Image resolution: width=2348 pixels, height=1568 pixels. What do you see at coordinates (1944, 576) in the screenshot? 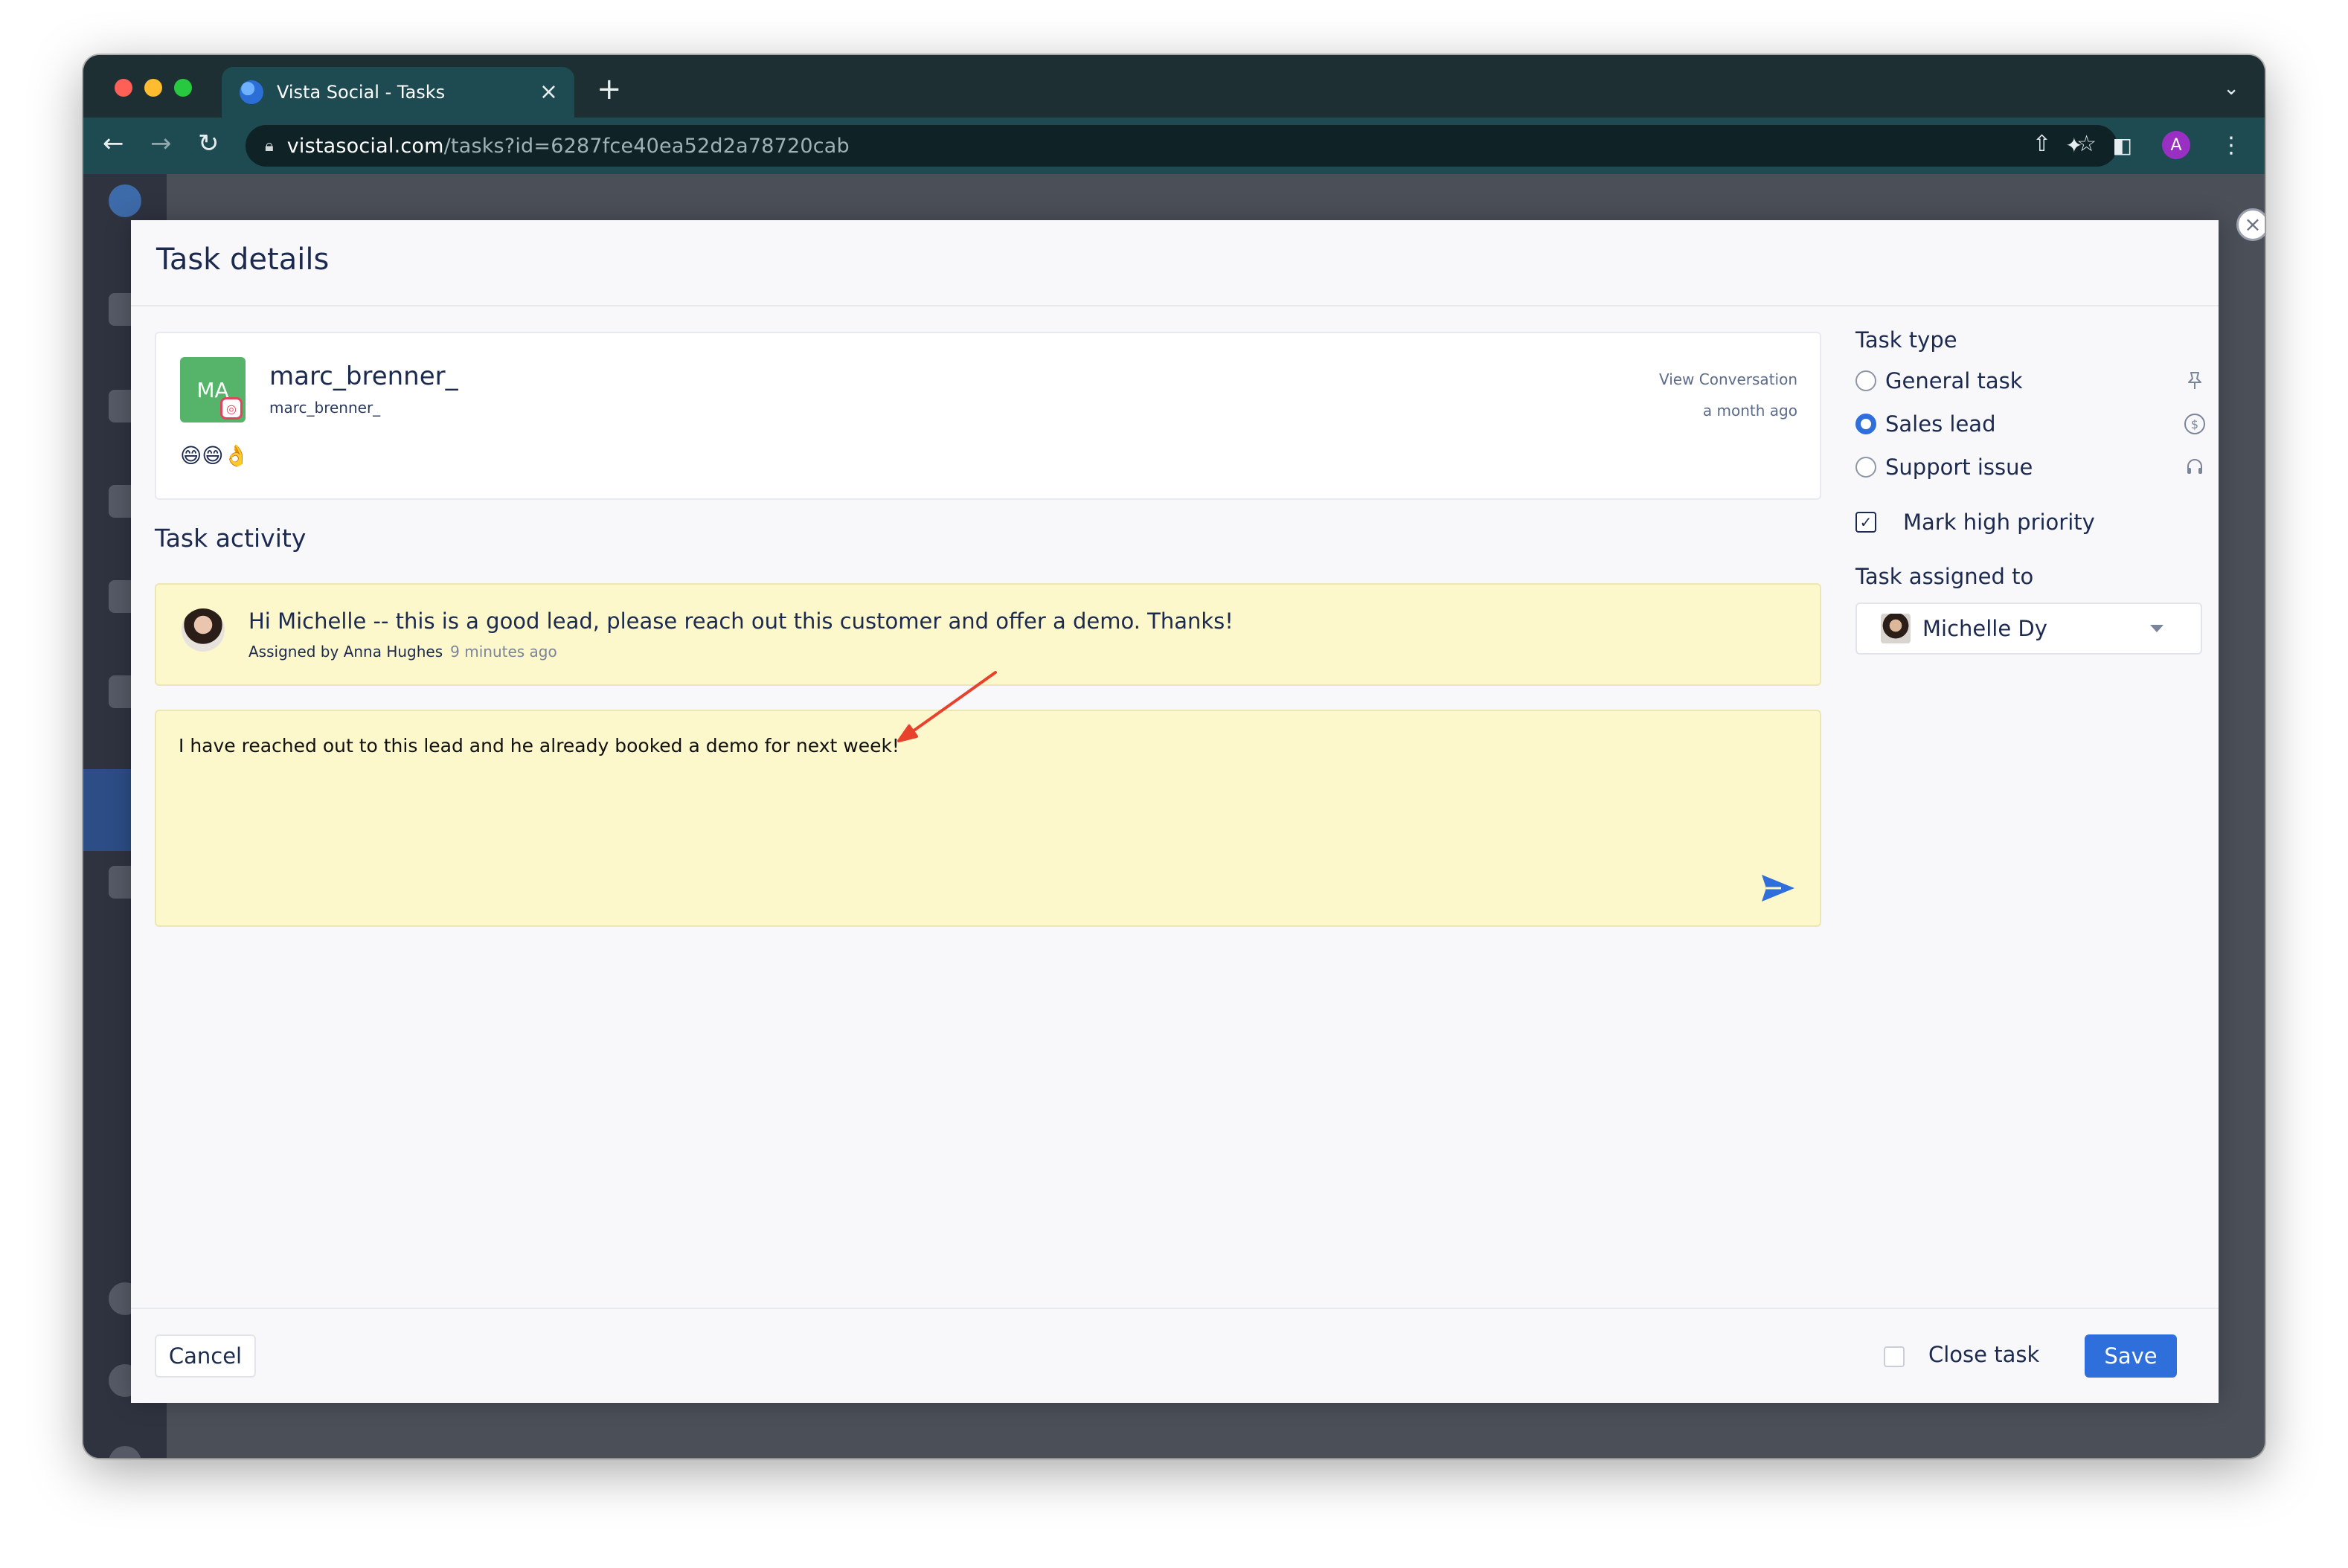
I see `task-assigned-label: Task assigned to` at bounding box center [1944, 576].